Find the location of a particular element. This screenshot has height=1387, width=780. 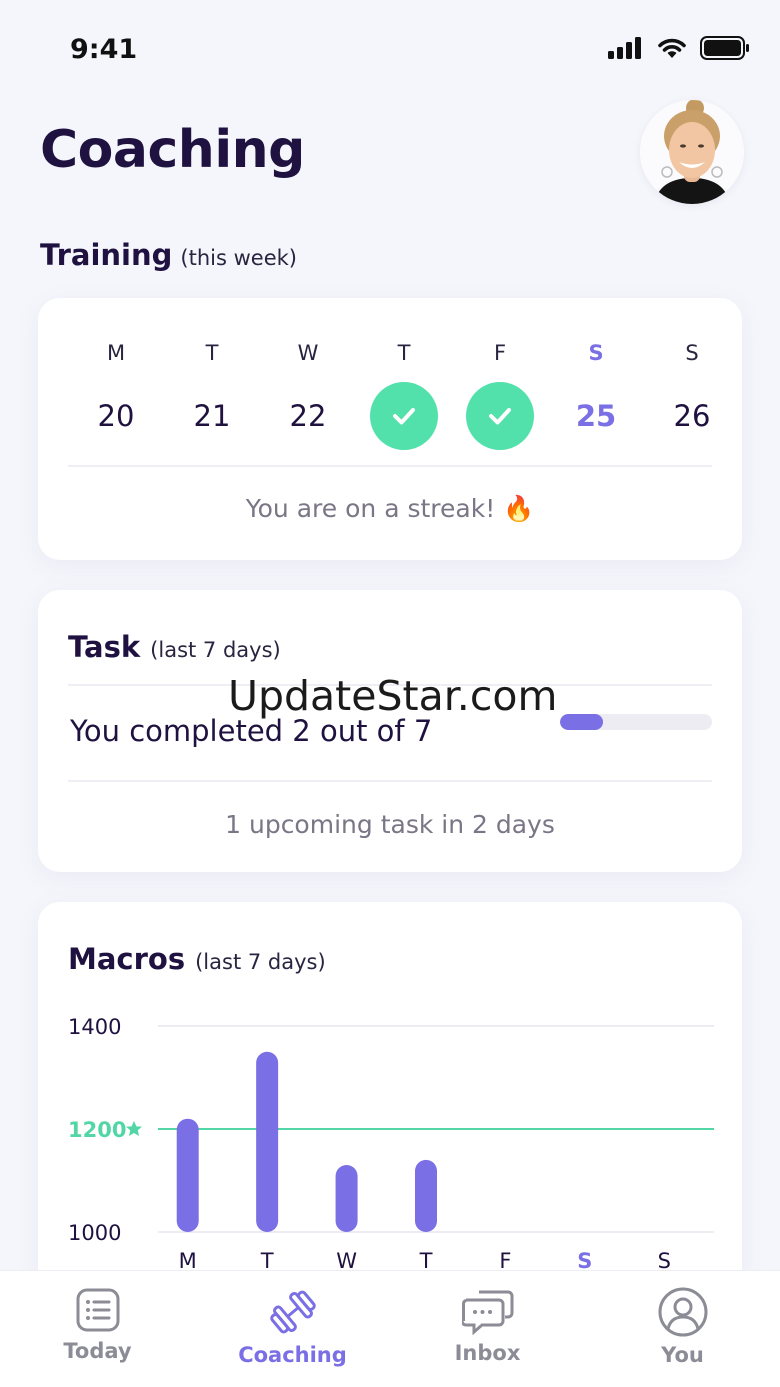

tab-label: You is located at coordinates (682, 1355).